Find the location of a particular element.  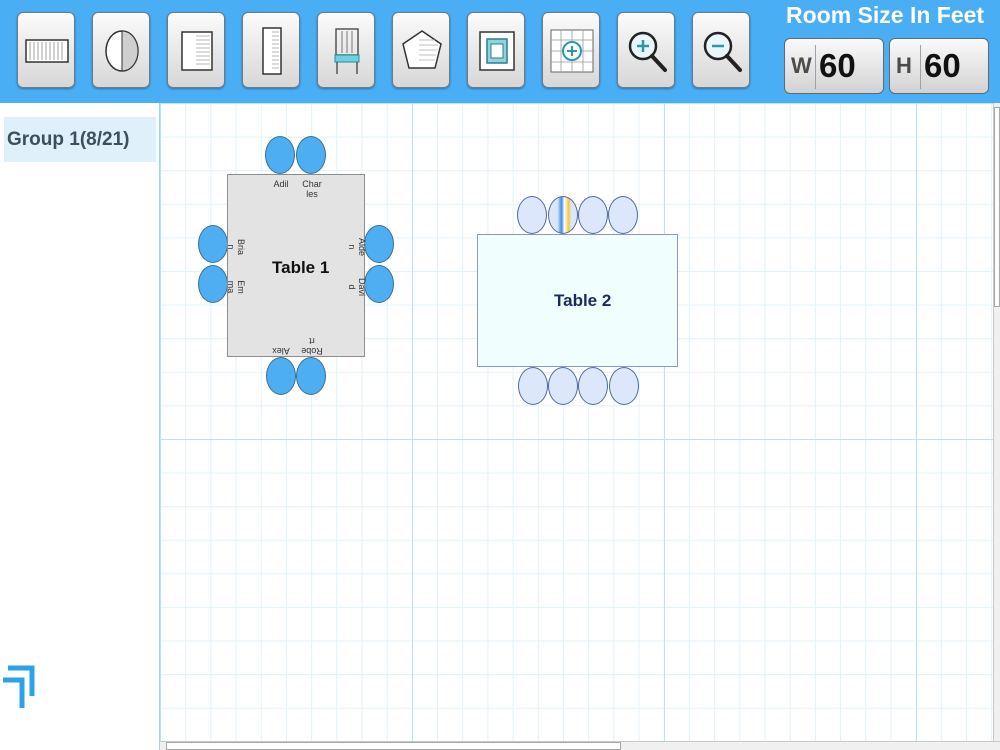

room-size-title: Room Size In Feet is located at coordinates (885, 15).